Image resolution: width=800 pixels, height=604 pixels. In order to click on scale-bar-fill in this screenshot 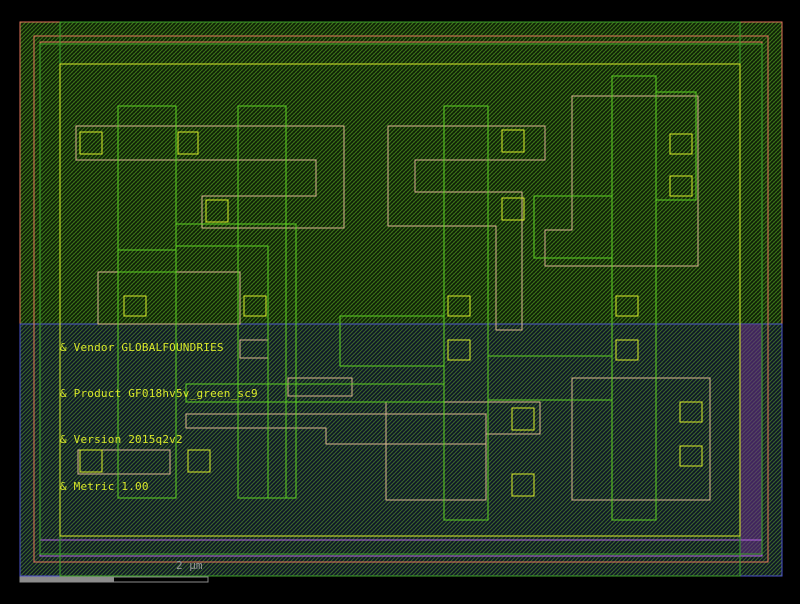, I will do `click(67, 579)`.